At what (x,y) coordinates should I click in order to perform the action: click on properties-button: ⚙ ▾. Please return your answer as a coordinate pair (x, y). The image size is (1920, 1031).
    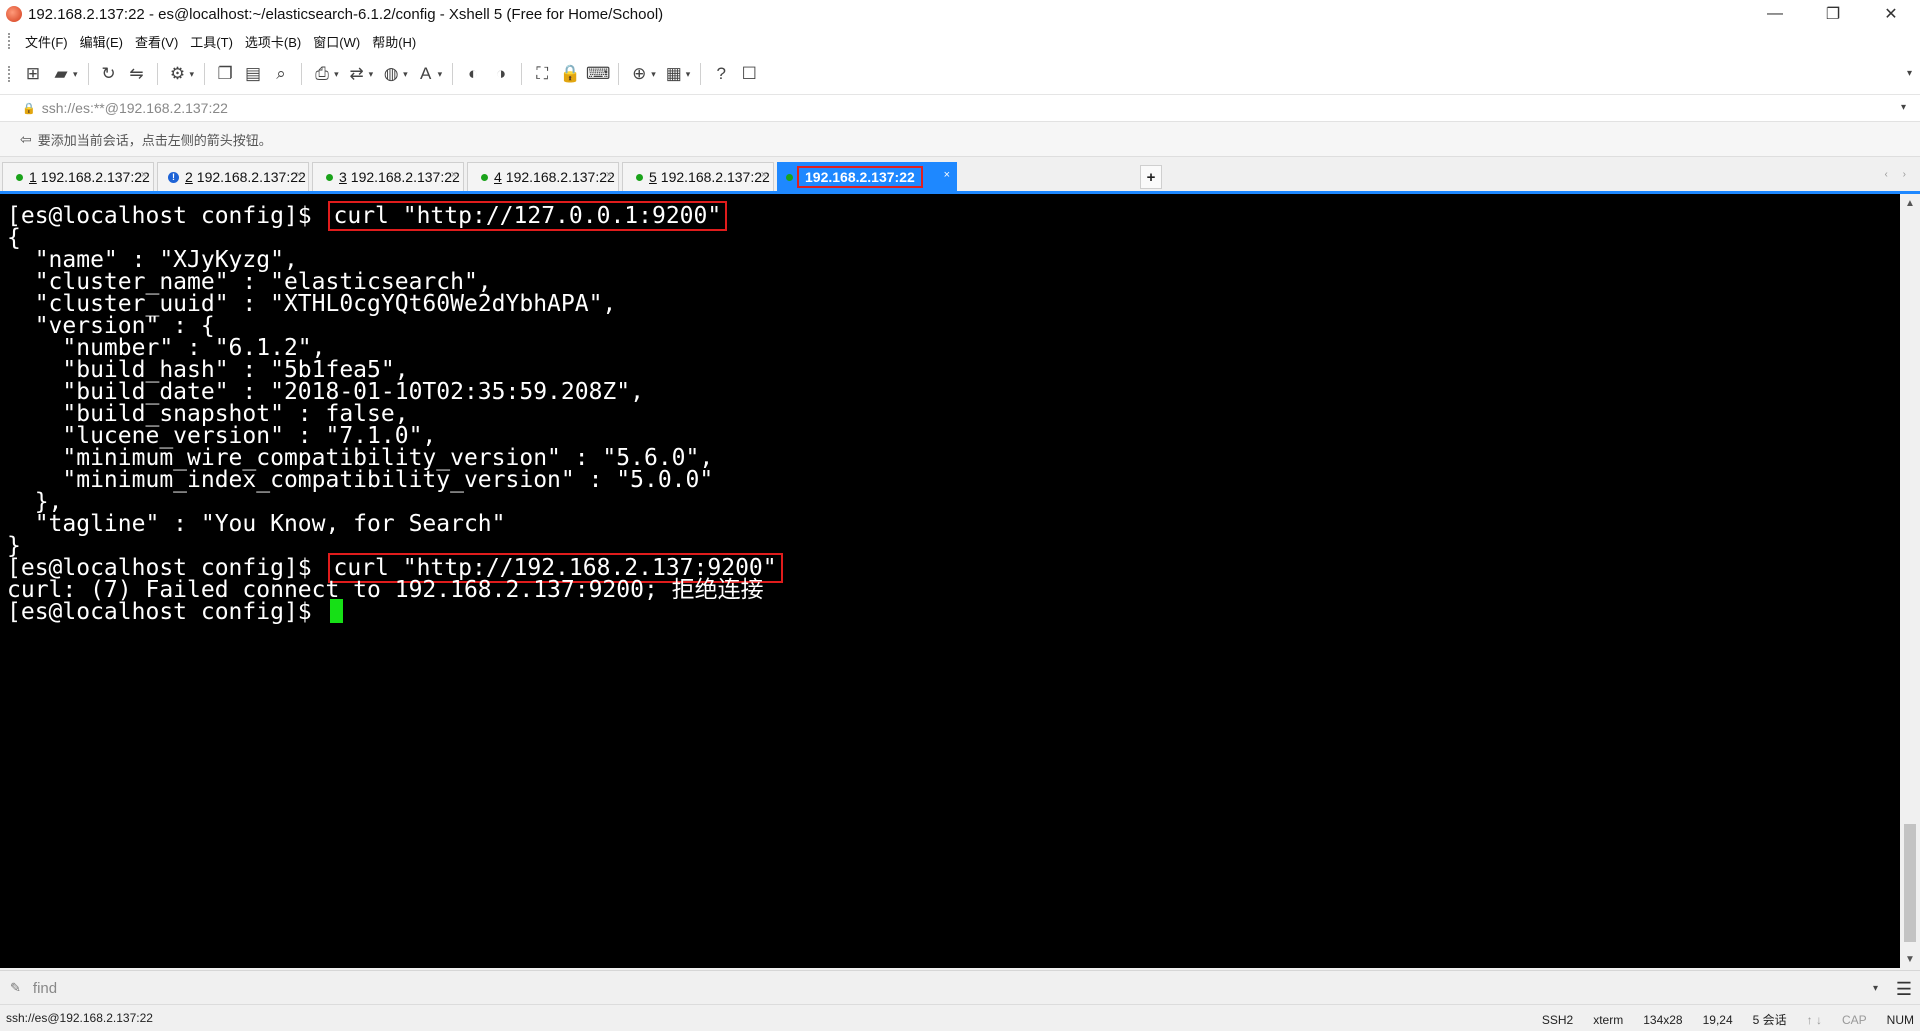
    Looking at the image, I should click on (181, 74).